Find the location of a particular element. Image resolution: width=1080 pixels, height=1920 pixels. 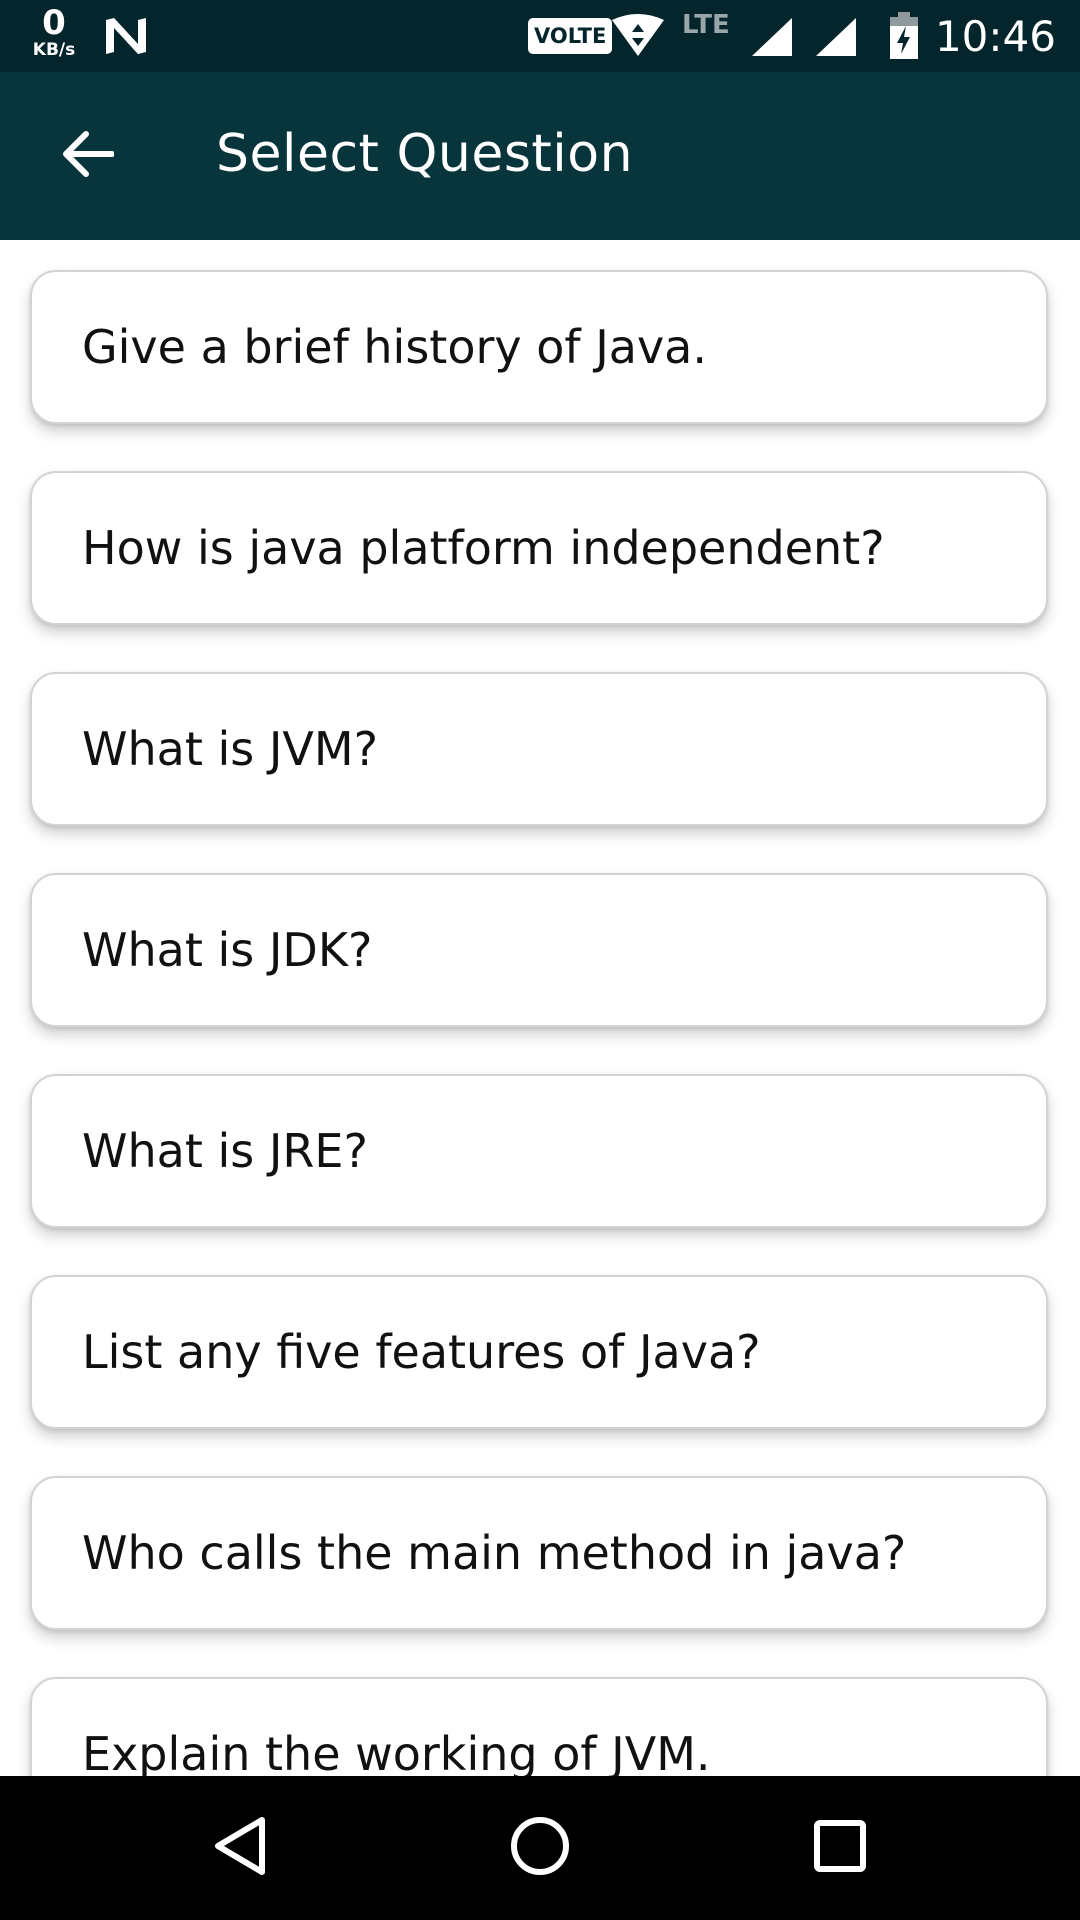

question-card: What is JVM? is located at coordinates (539, 749).